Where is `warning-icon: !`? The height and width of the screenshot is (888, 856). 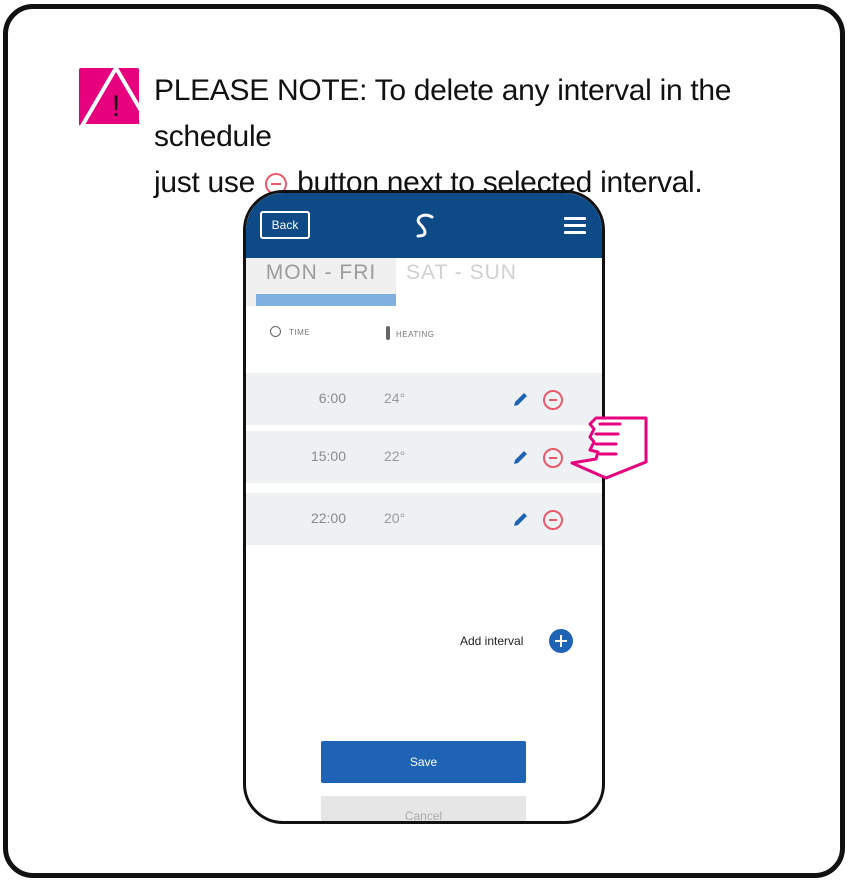 warning-icon: ! is located at coordinates (114, 96).